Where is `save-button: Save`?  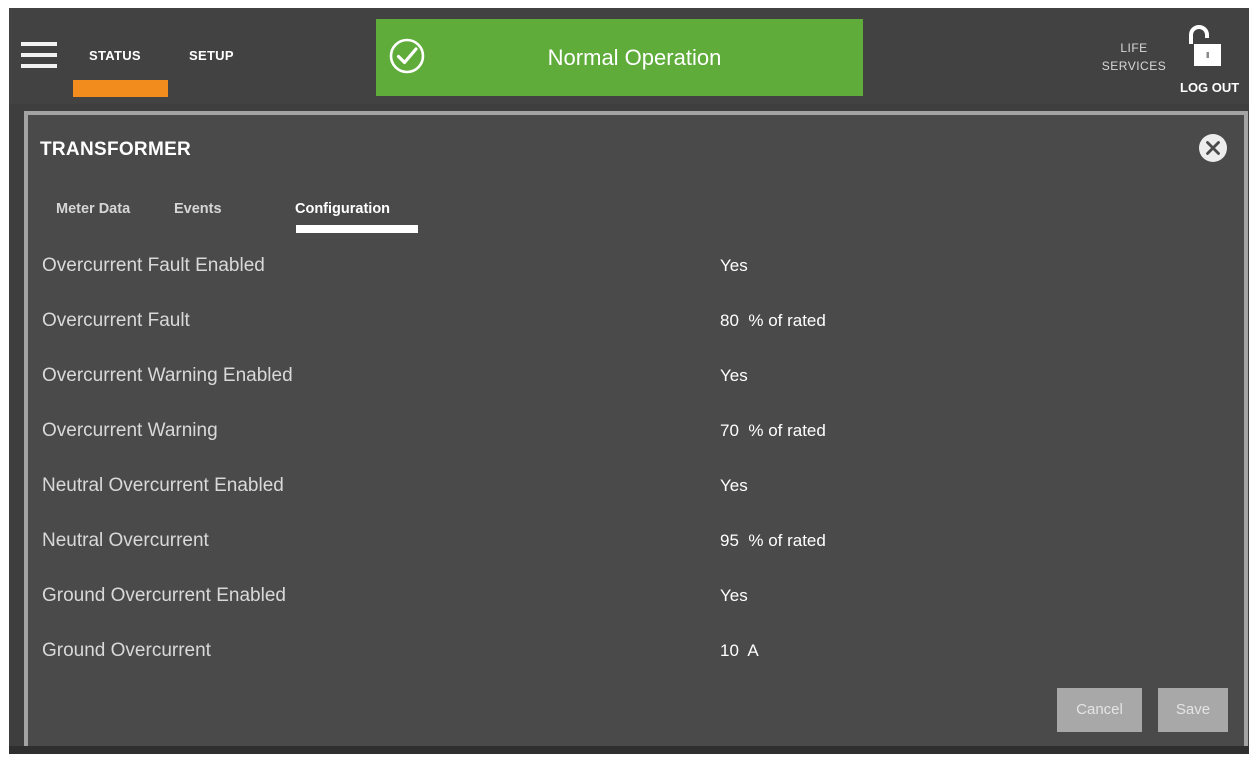 save-button: Save is located at coordinates (1193, 710).